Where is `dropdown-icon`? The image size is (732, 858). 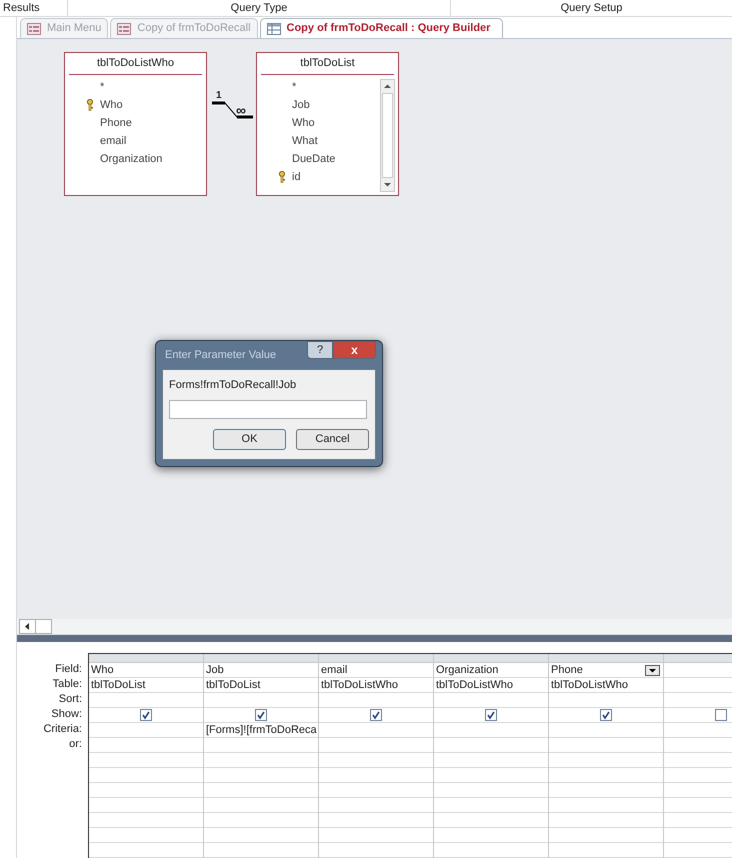 dropdown-icon is located at coordinates (652, 670).